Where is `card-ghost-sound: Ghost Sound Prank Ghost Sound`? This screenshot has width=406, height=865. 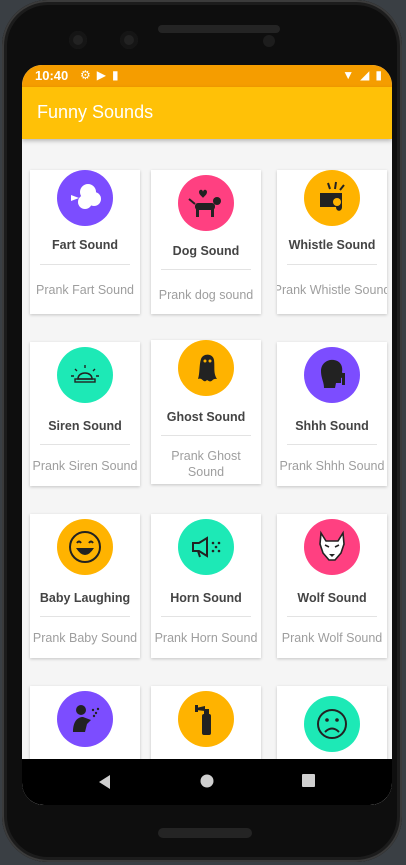 card-ghost-sound: Ghost Sound Prank Ghost Sound is located at coordinates (206, 412).